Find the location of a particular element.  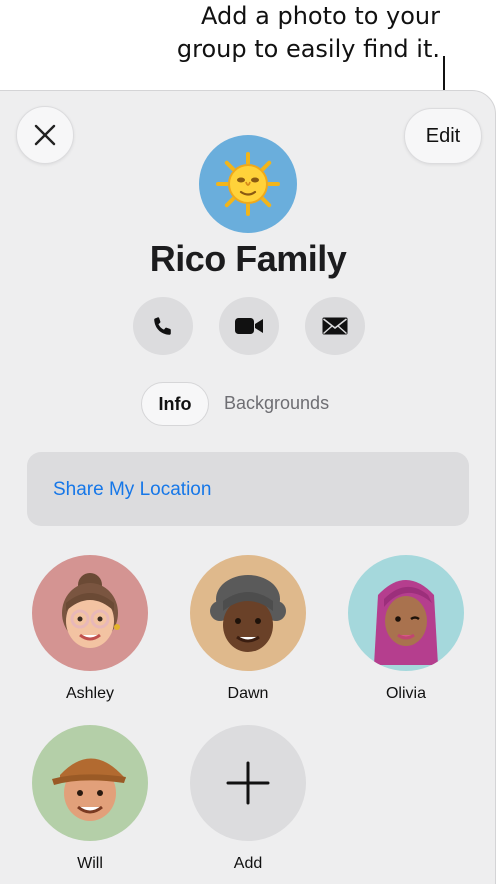

mail-icon is located at coordinates (335, 326).